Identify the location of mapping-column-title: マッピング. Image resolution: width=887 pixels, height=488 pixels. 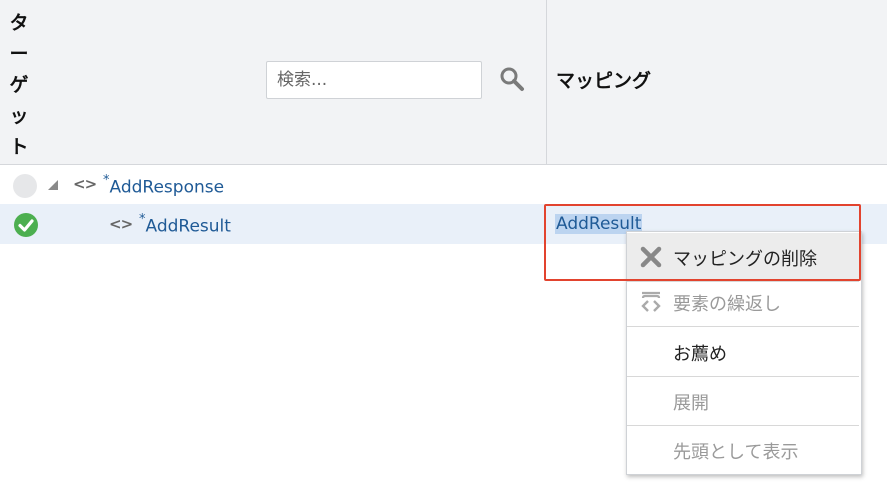
(604, 81).